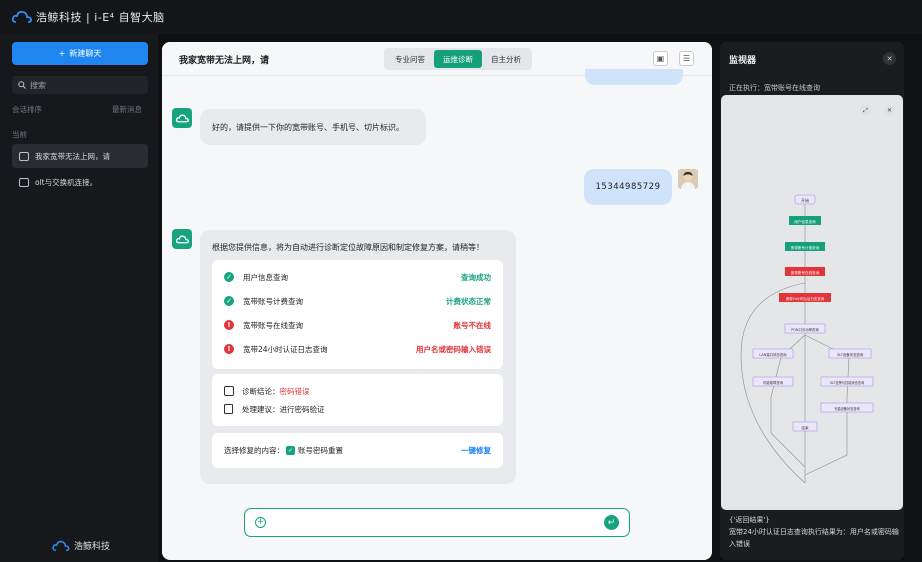 Image resolution: width=922 pixels, height=562 pixels. I want to click on flow-node-label: 宽带账号在线查询, so click(805, 272).